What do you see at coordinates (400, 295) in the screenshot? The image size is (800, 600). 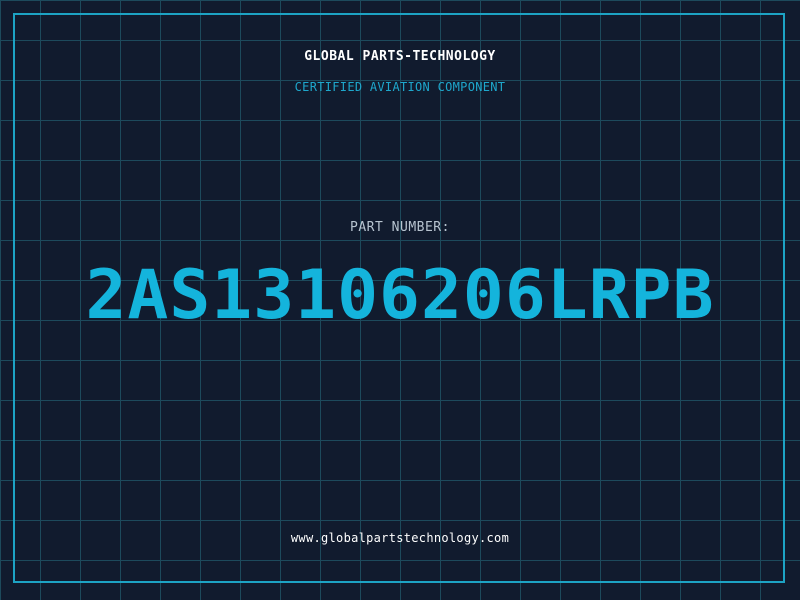 I see `part-number-value: 2AS13106206LRPB` at bounding box center [400, 295].